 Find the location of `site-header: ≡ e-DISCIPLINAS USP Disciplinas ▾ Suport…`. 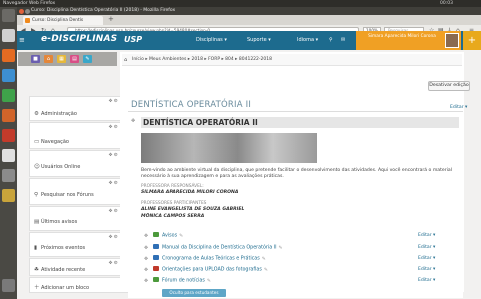

site-header: ≡ e-DISCIPLINAS USP Disciplinas ▾ Suport… is located at coordinates (249, 40).